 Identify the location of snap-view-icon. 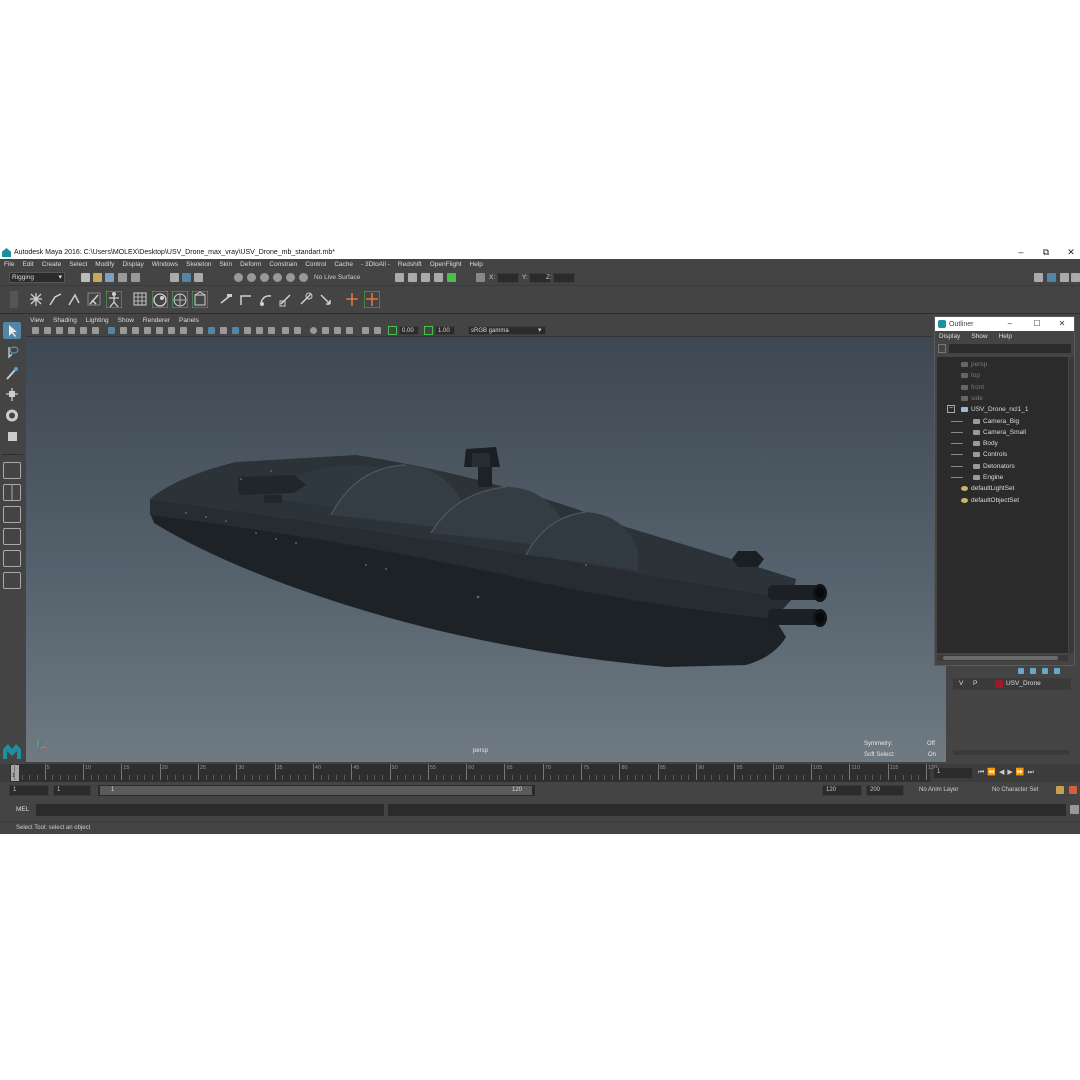
(277, 277).